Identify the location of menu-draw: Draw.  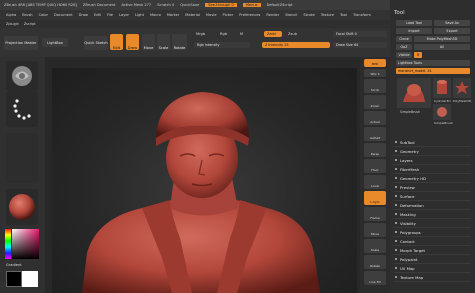
(83, 15).